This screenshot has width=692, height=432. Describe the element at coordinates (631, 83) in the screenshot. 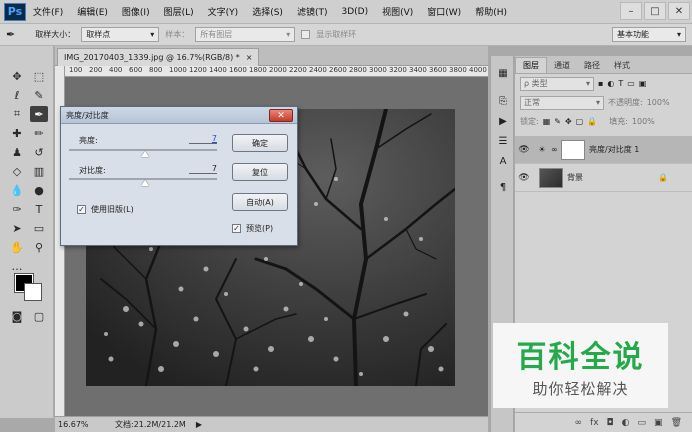

I see `filter-shape-icon: ▭` at that location.